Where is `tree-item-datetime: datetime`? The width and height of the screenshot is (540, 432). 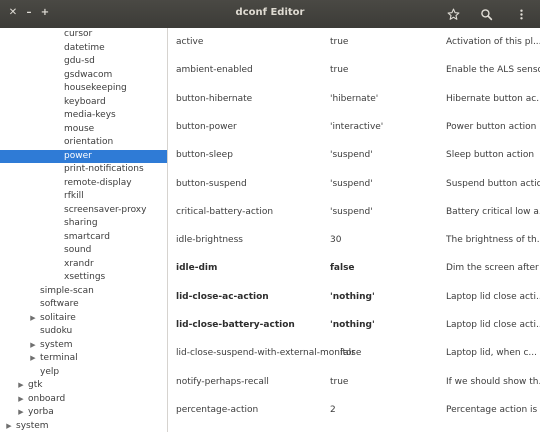 tree-item-datetime: datetime is located at coordinates (83, 49).